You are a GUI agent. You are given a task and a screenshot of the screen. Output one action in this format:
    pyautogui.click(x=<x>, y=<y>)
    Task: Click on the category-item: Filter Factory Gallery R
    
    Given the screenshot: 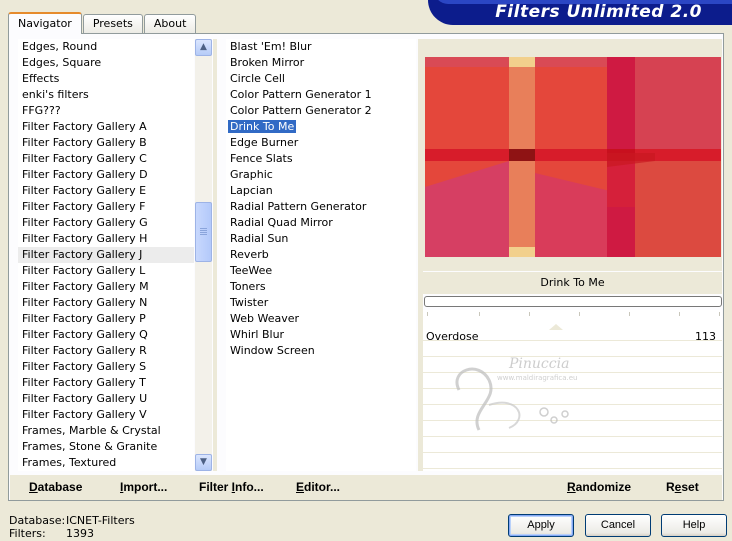 What is the action you would take?
    pyautogui.click(x=106, y=351)
    